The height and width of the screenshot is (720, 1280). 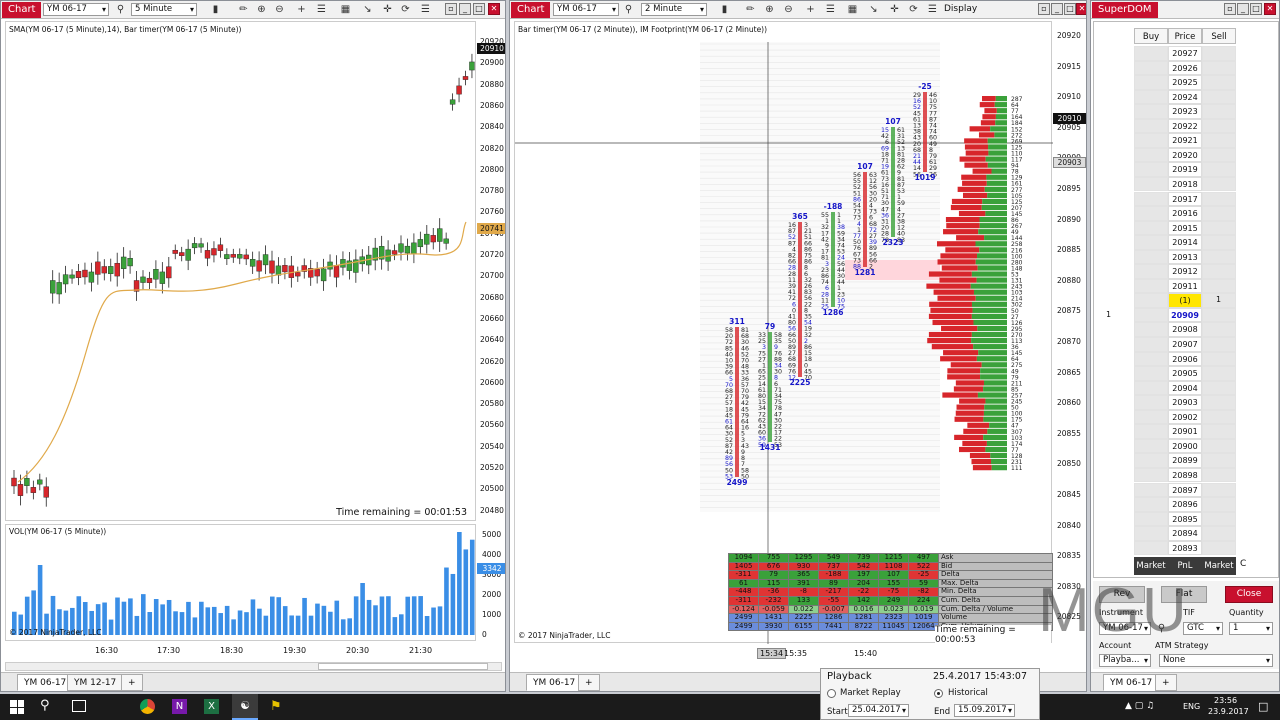 What do you see at coordinates (586, 9) in the screenshot?
I see `instrument-select-2: YM 06-17` at bounding box center [586, 9].